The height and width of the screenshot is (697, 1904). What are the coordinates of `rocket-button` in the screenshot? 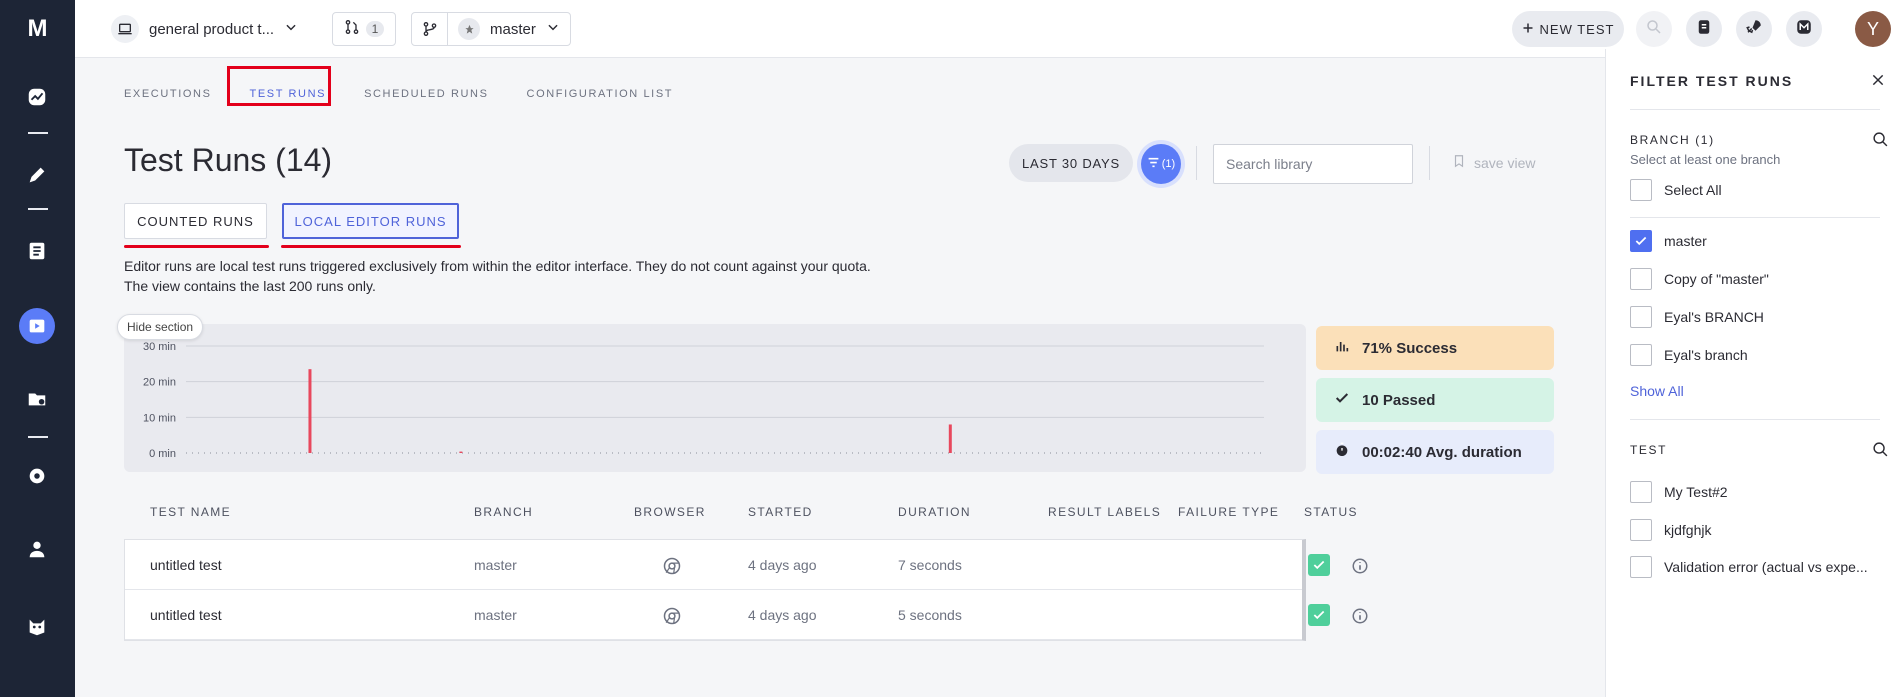 It's located at (1754, 29).